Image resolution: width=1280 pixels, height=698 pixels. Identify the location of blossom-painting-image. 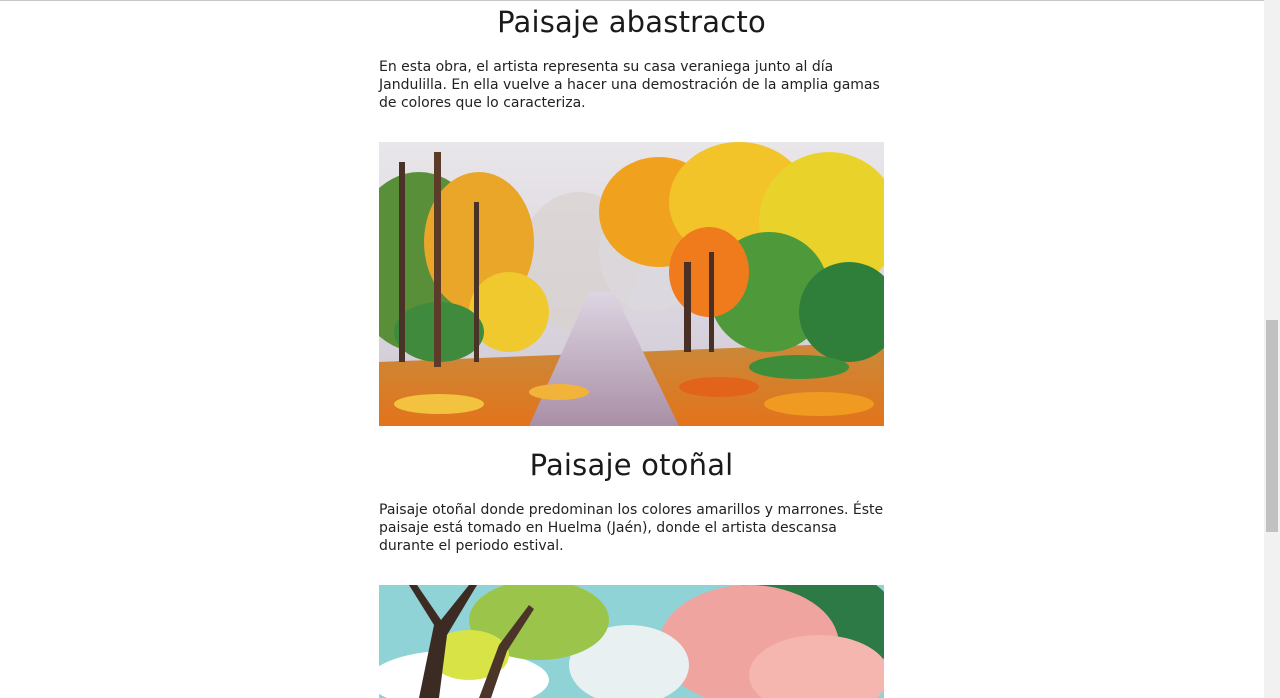
(631, 641).